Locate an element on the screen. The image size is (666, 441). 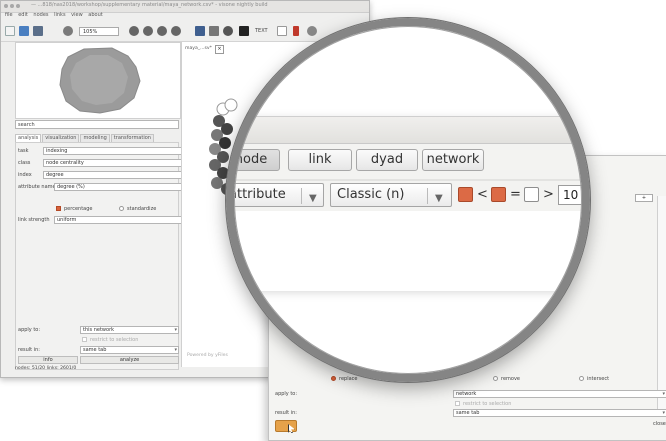
class-label: class is located at coordinates (24, 163).